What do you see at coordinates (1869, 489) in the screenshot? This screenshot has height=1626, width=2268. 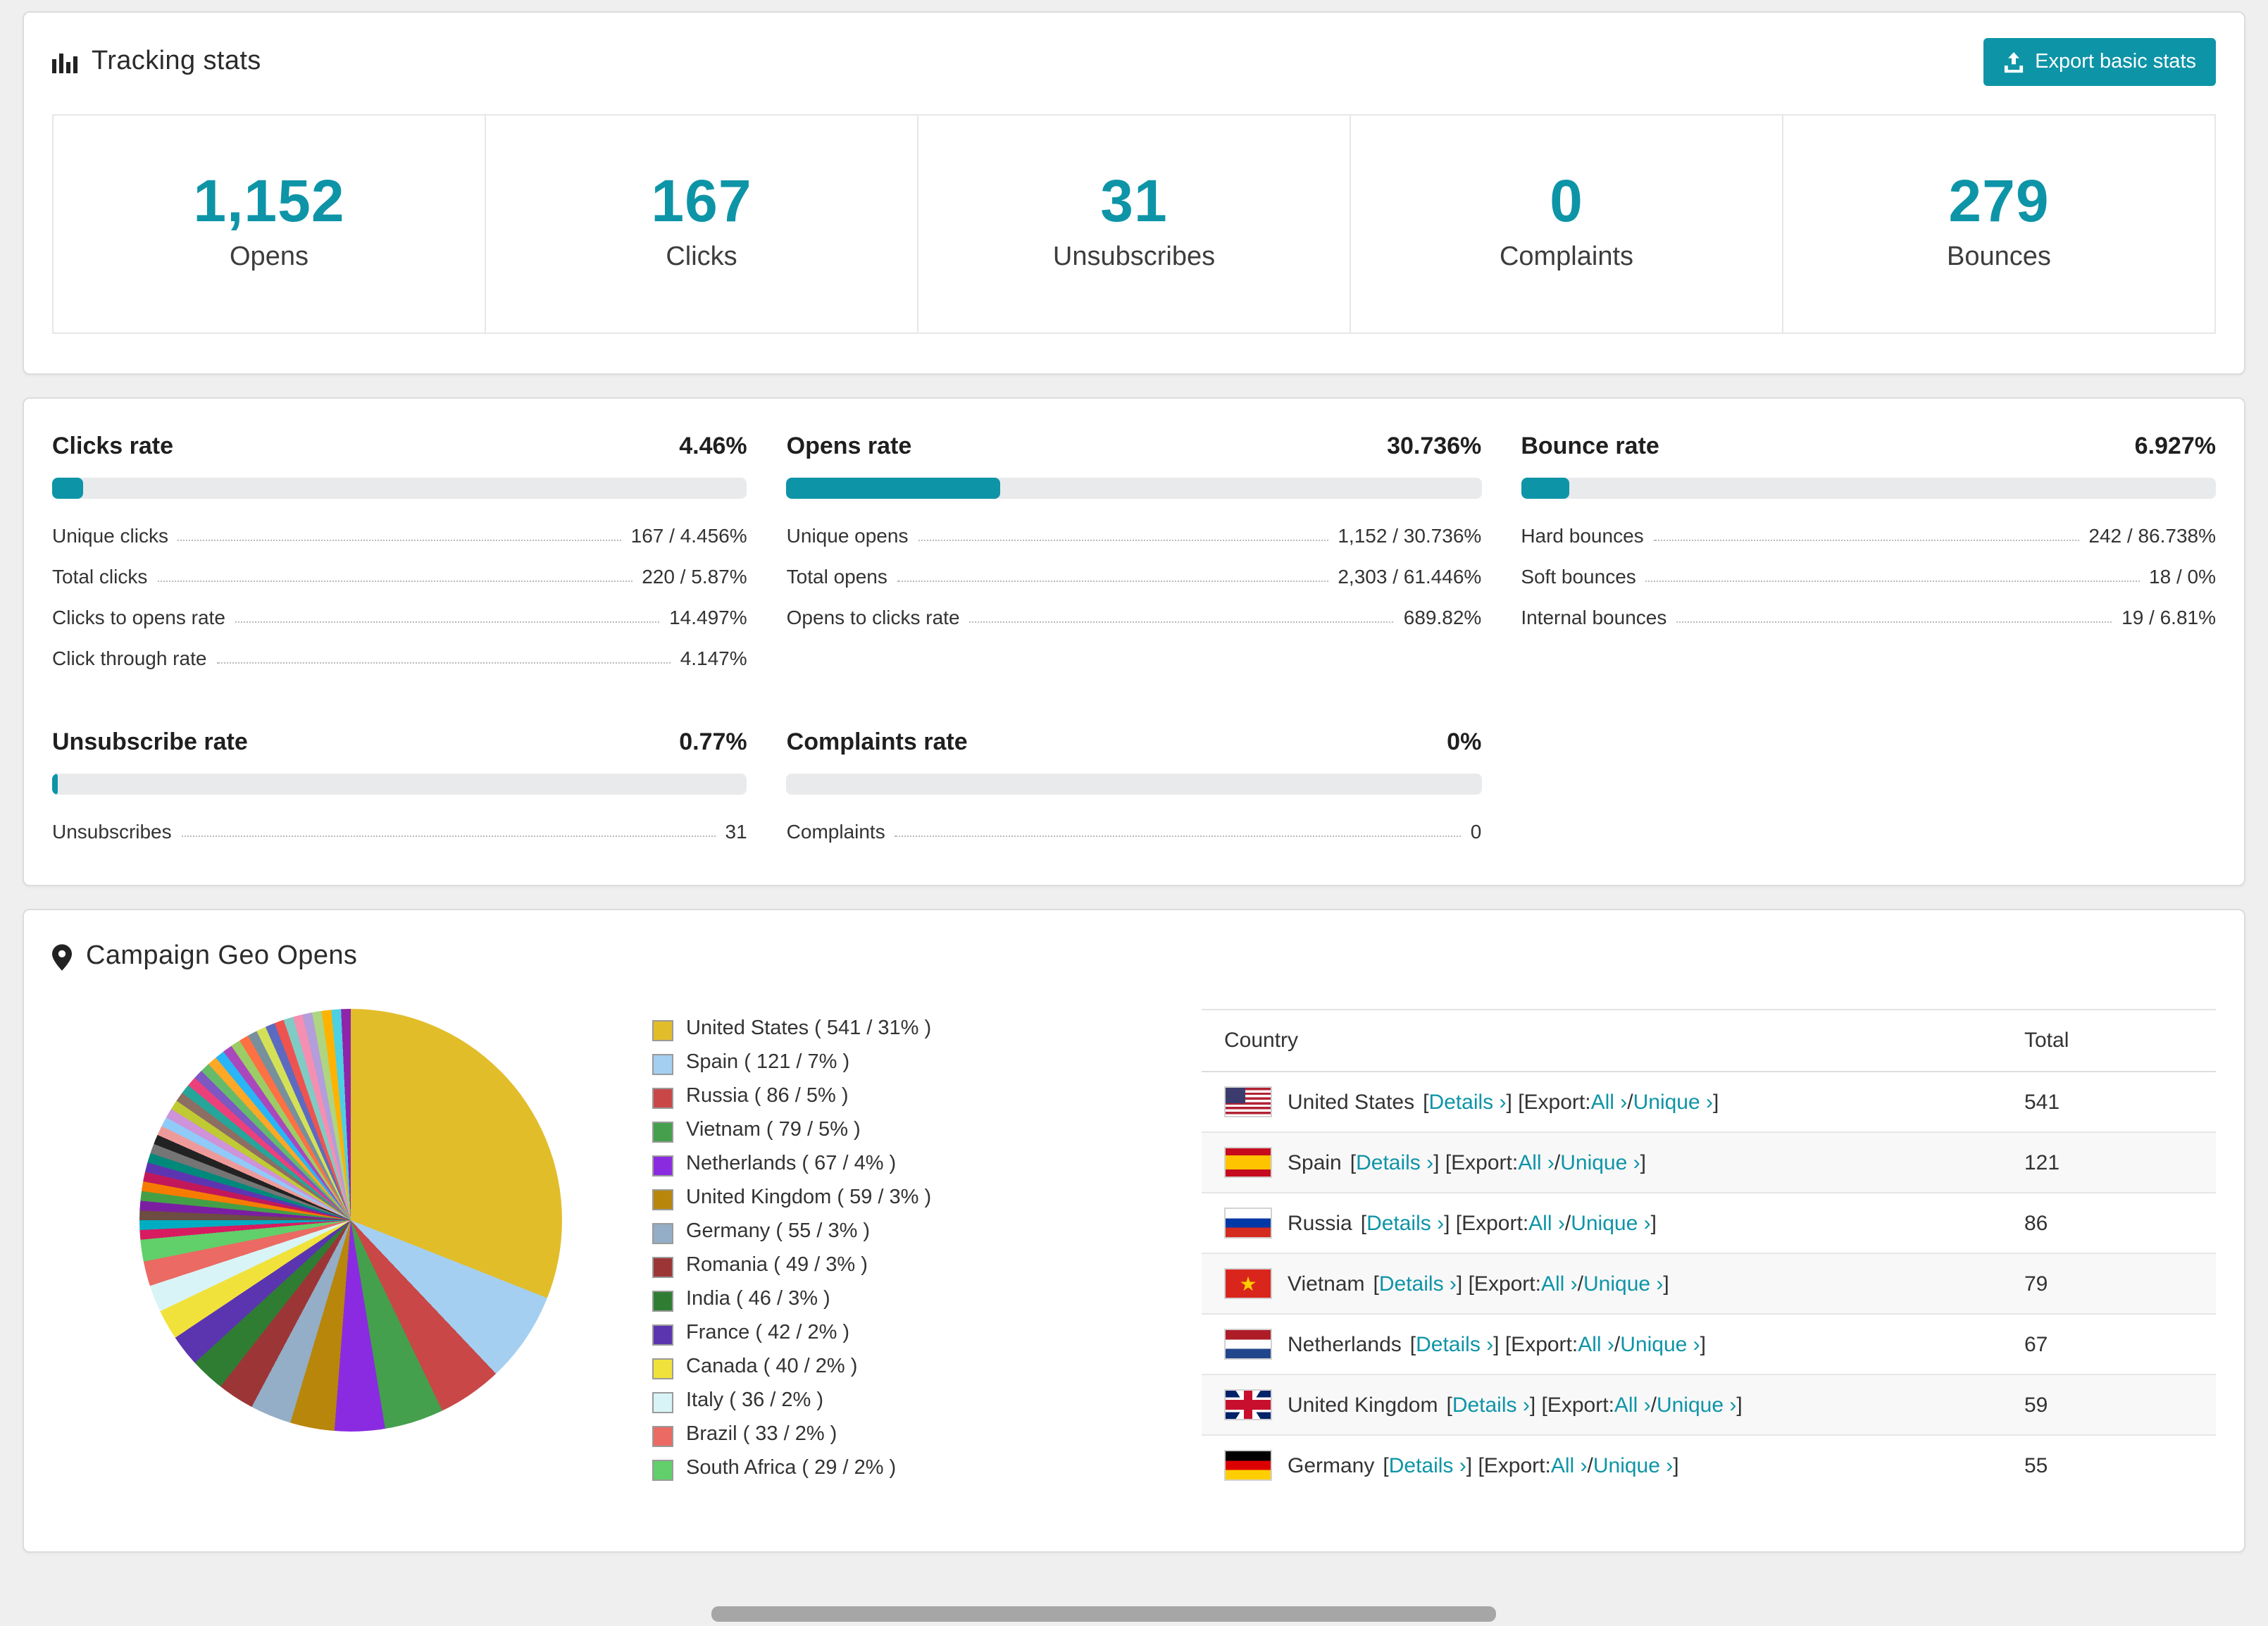 I see `bounce-rate-progressbar` at bounding box center [1869, 489].